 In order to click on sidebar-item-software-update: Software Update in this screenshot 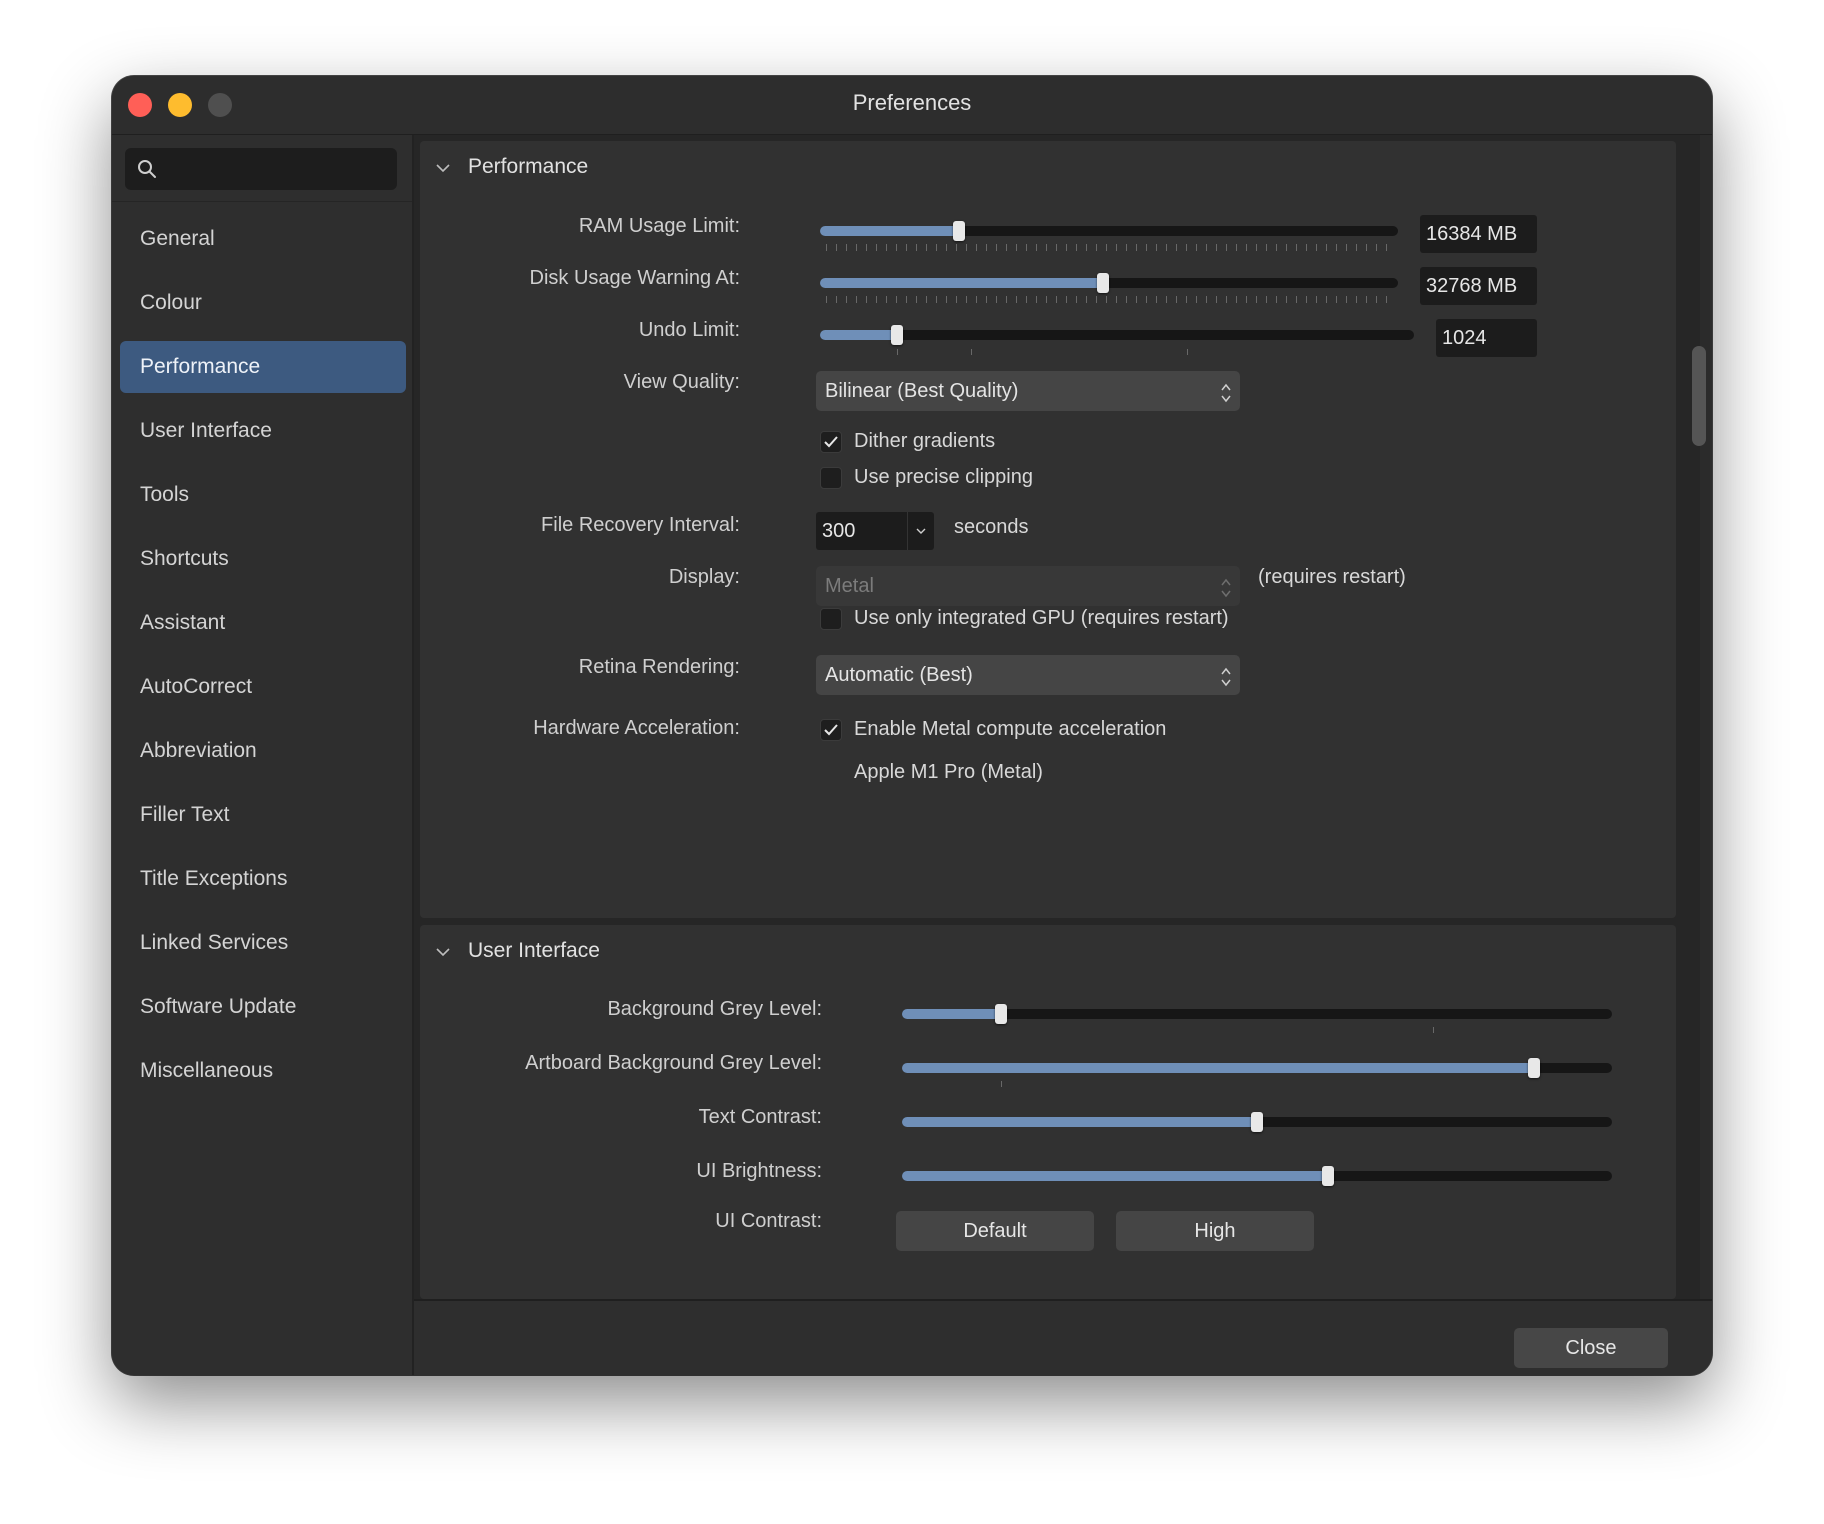, I will do `click(263, 1007)`.